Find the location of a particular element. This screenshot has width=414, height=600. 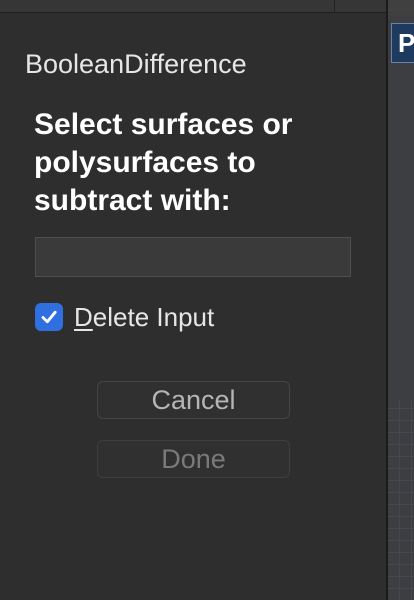

cancel-button: Cancel is located at coordinates (193, 400).